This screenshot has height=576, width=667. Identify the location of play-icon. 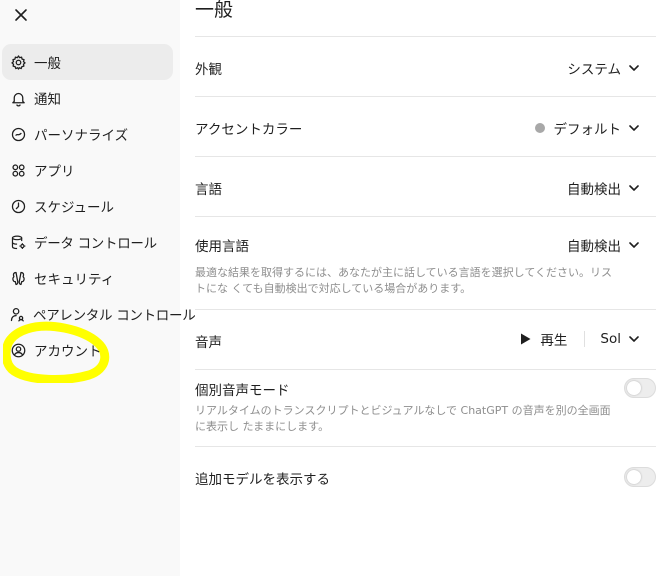
(526, 339).